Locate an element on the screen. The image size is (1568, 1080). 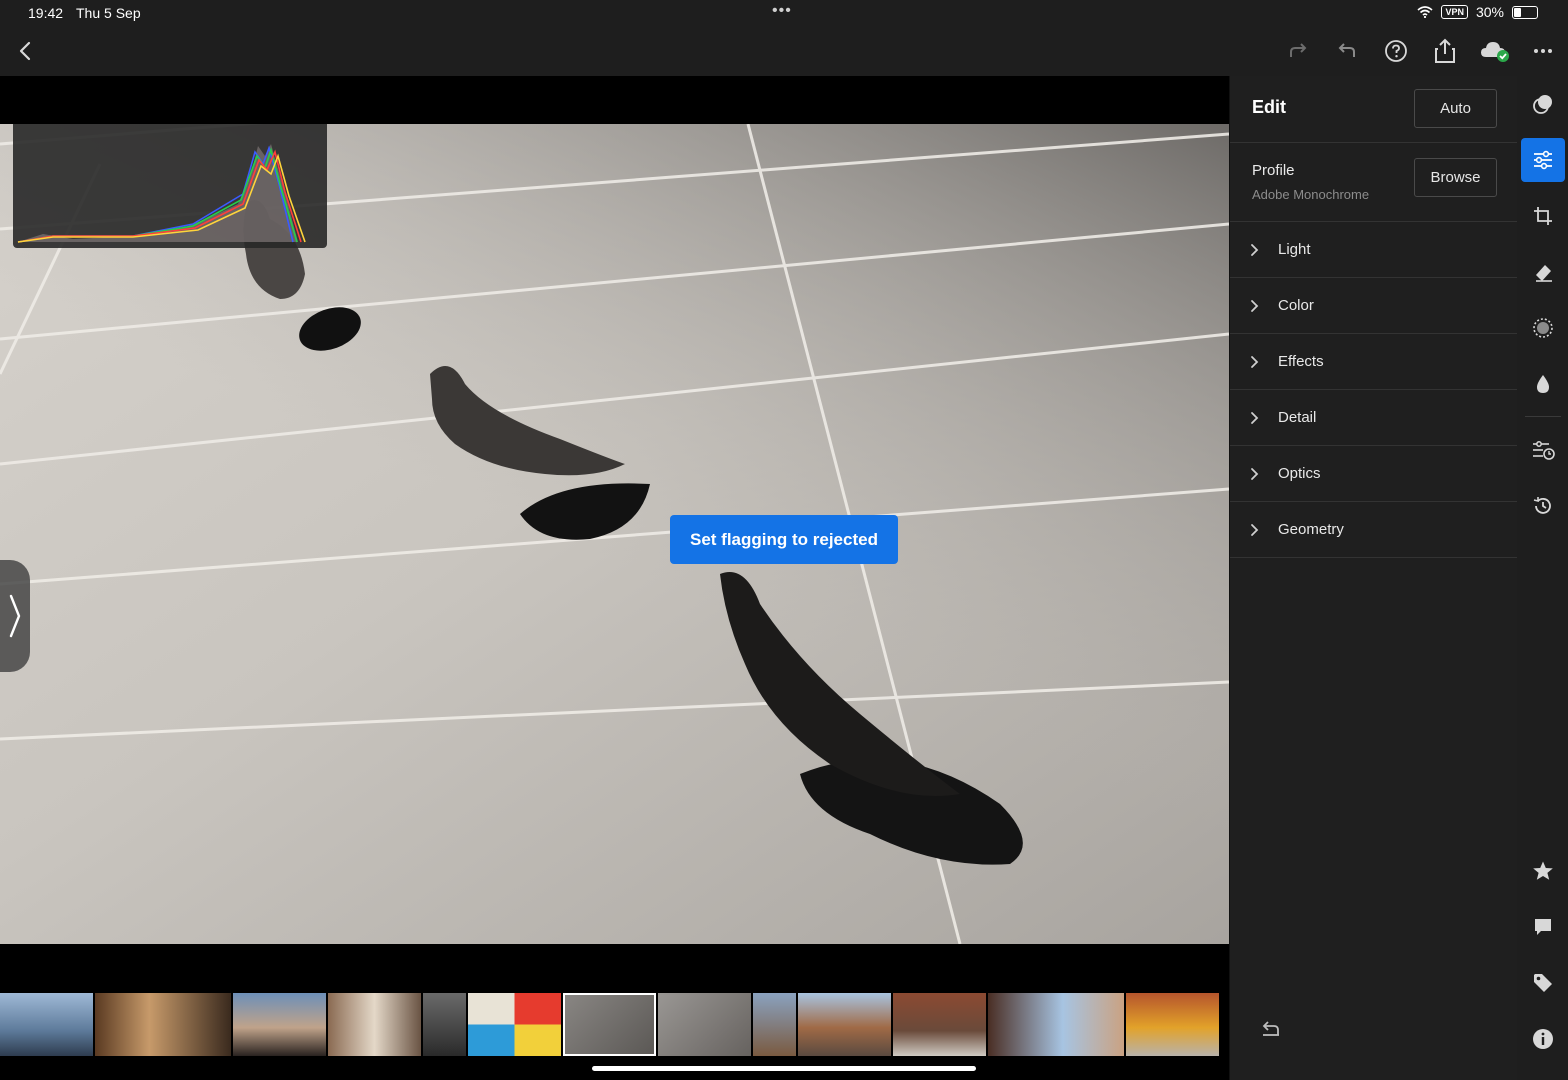
section-label: Optics is located at coordinates (1299, 473).